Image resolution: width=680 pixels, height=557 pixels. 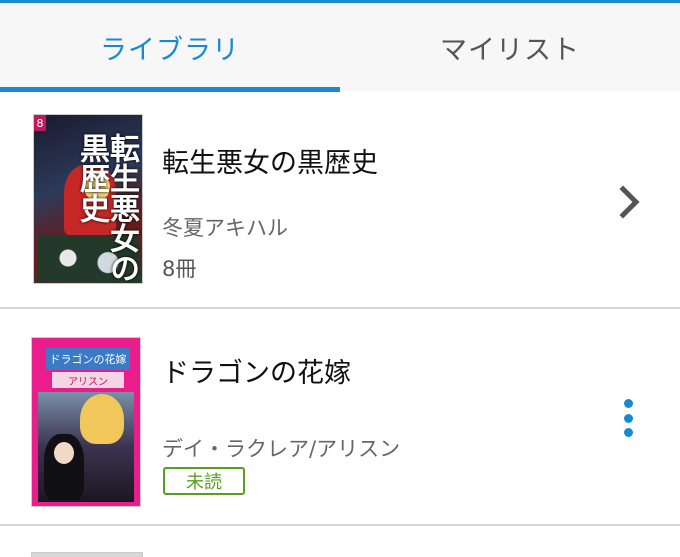 What do you see at coordinates (106, 208) in the screenshot?
I see `cover-title: 転生悪女の黒歴史` at bounding box center [106, 208].